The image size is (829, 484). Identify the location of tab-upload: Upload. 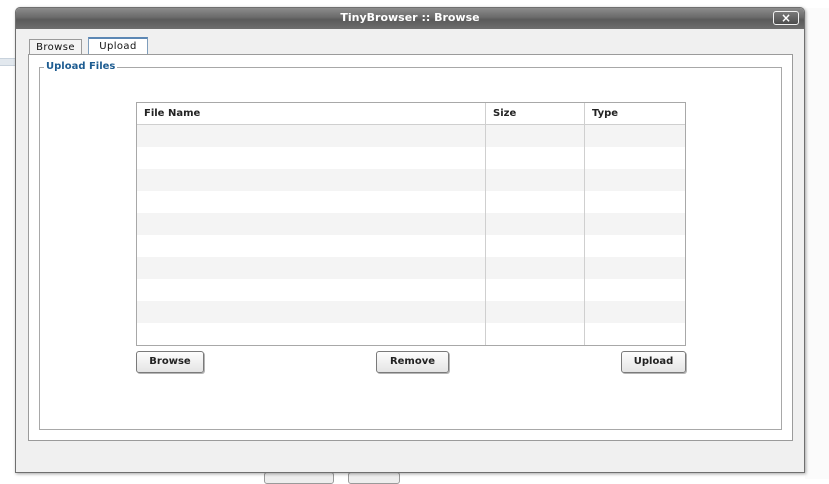
(118, 46).